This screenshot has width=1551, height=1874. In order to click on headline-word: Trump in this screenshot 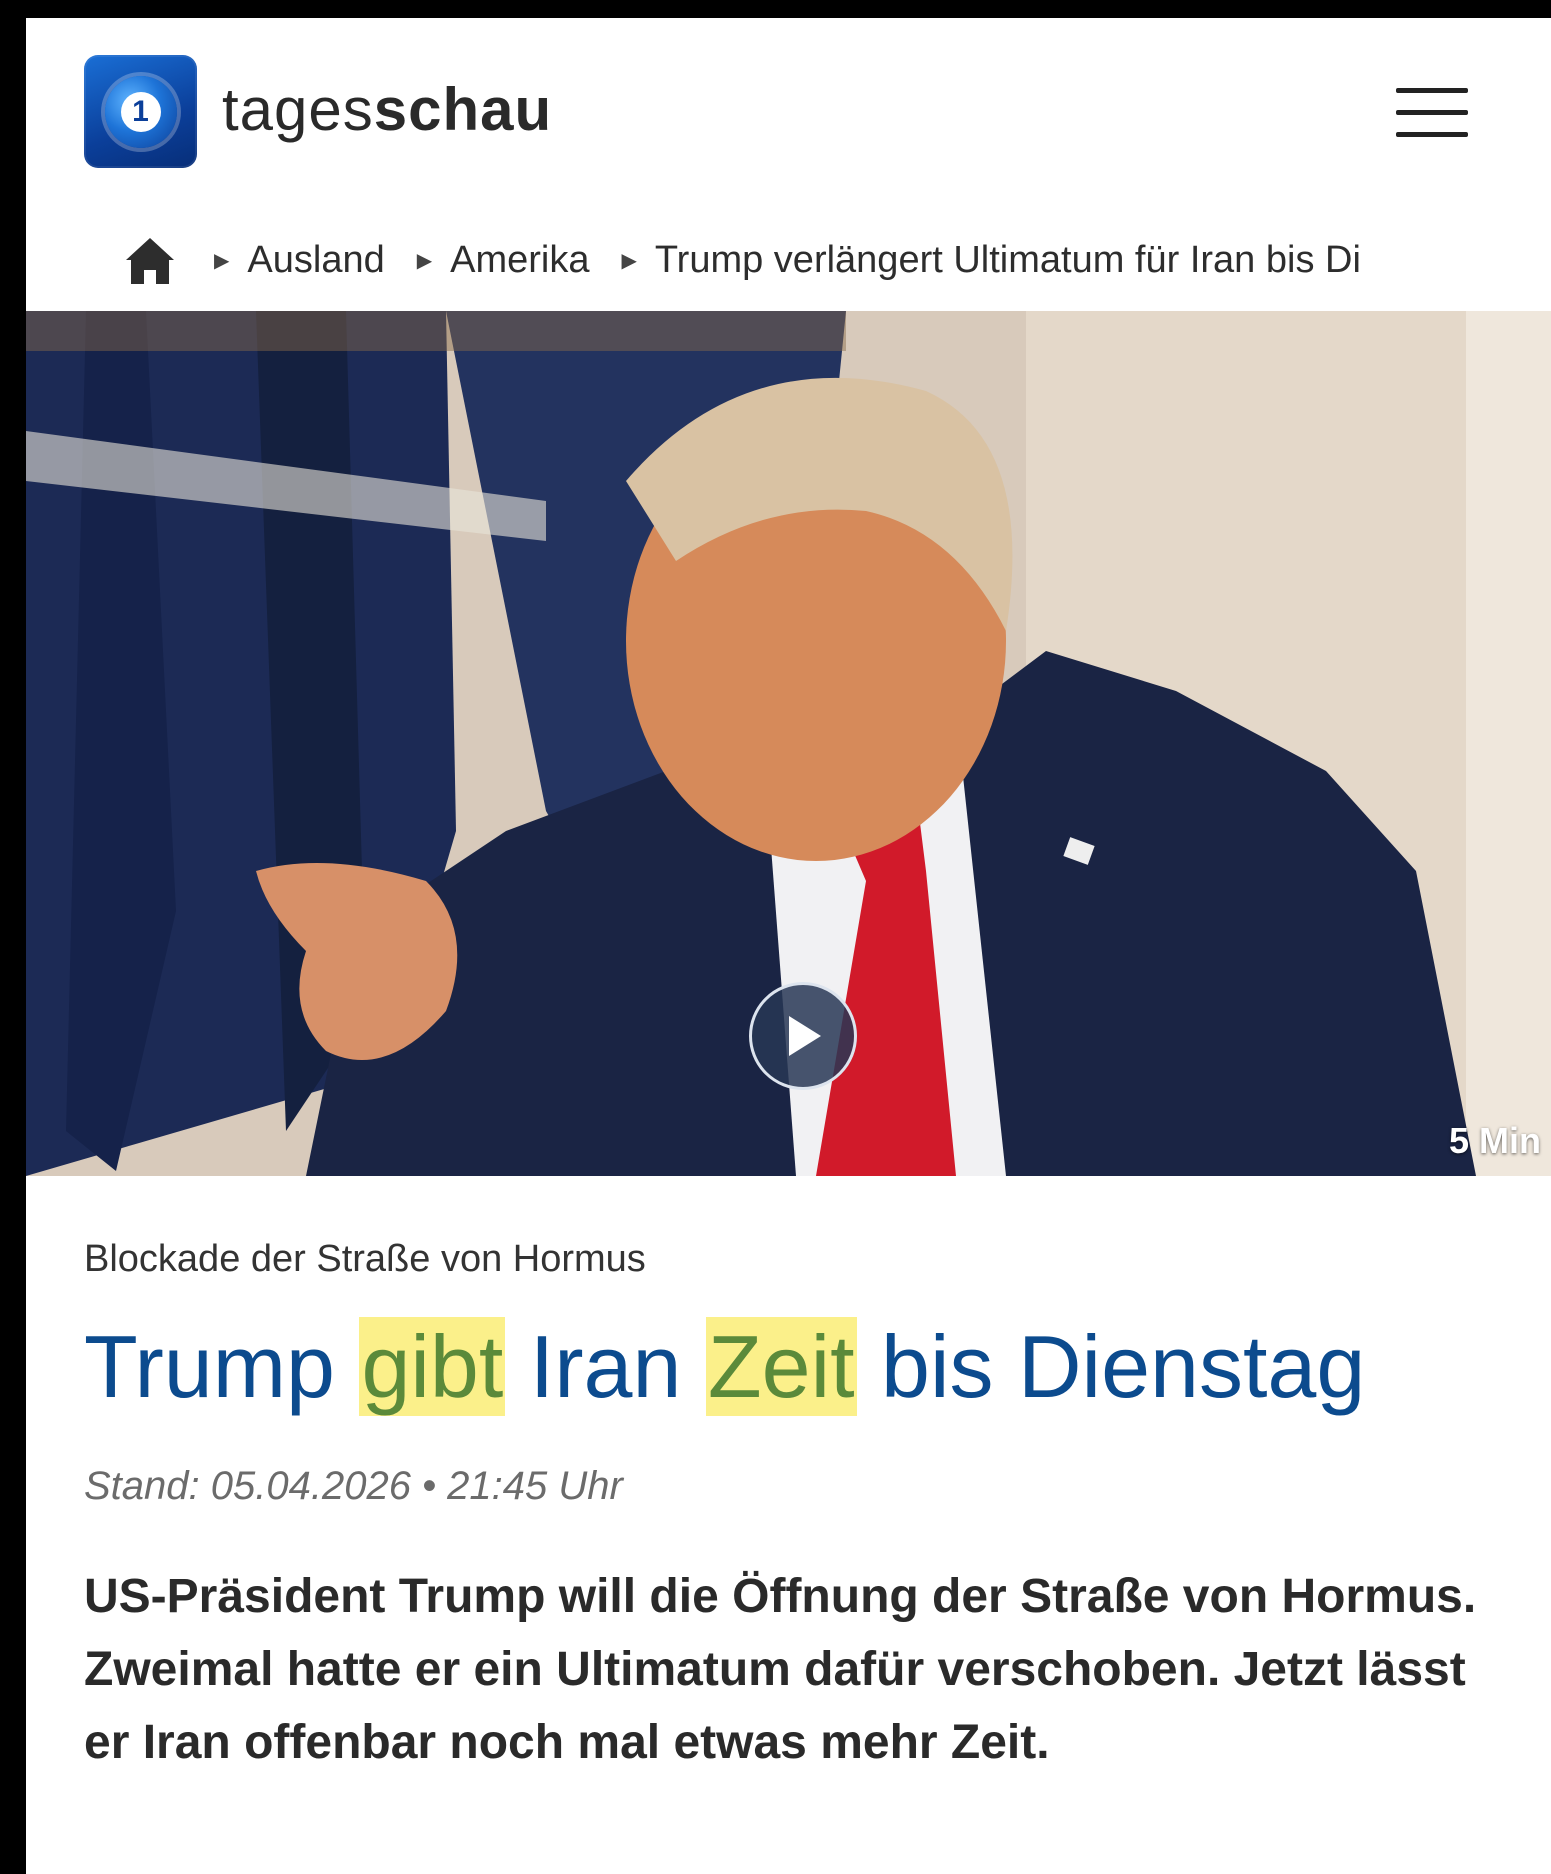, I will do `click(209, 1366)`.